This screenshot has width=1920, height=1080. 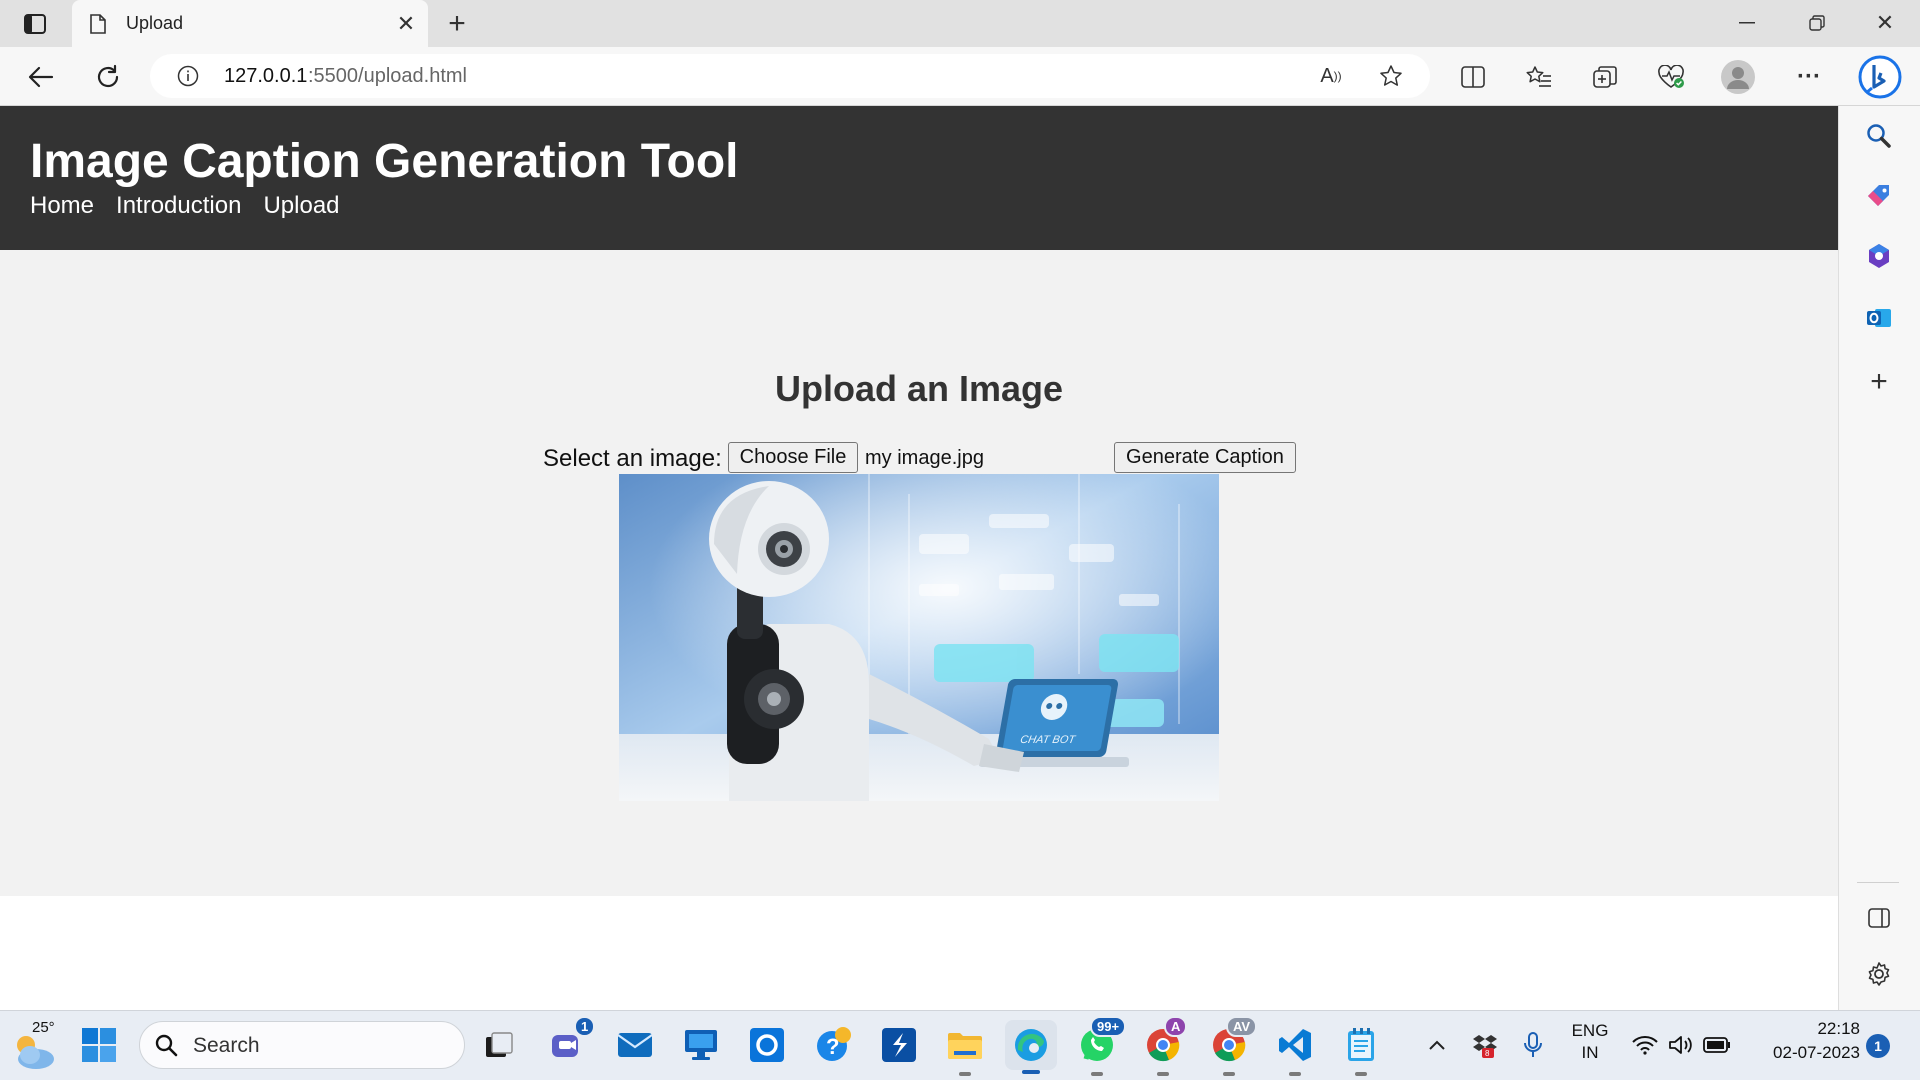 What do you see at coordinates (384, 161) in the screenshot?
I see `site-title: Image Caption Generation Tool` at bounding box center [384, 161].